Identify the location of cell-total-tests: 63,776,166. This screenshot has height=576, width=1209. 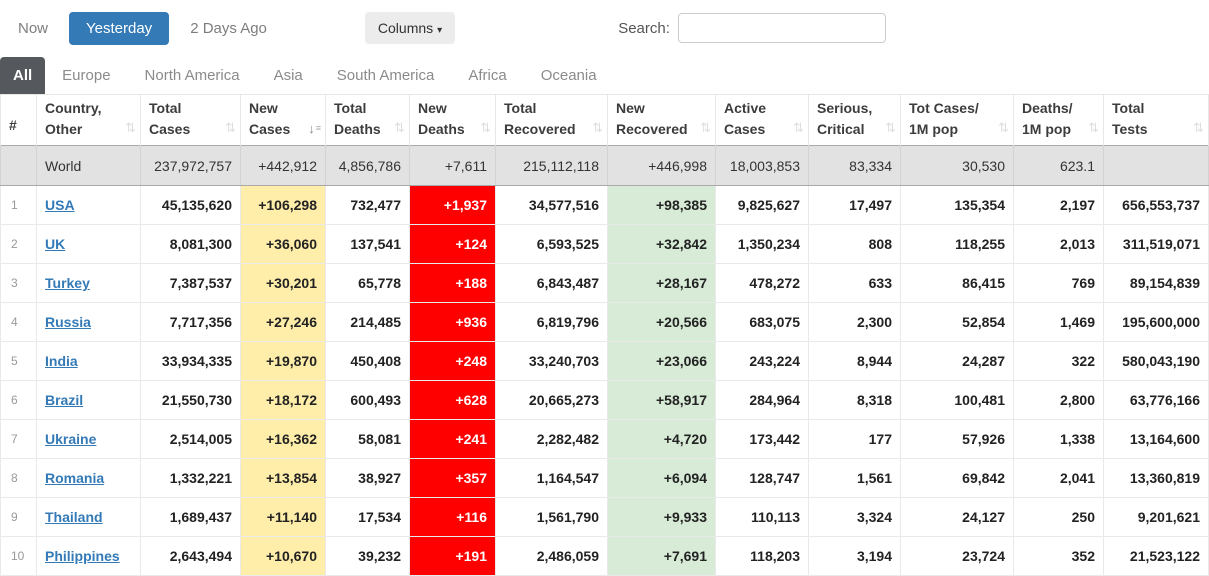
(1156, 400).